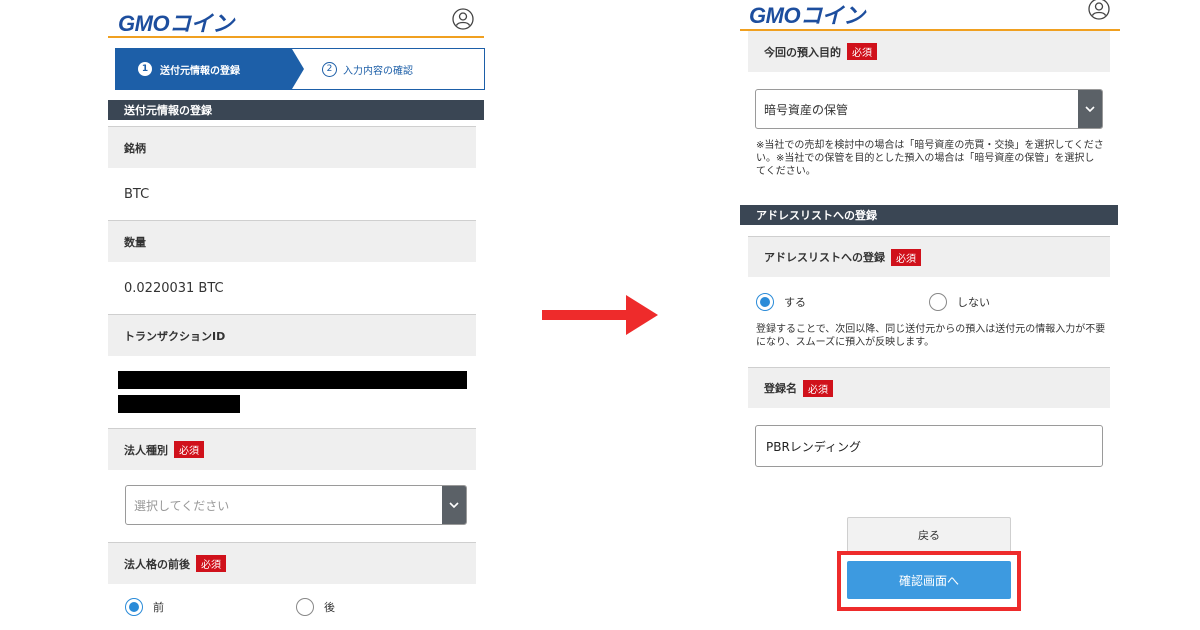 This screenshot has height=630, width=1200. Describe the element at coordinates (795, 302) in the screenshot. I see `radio-label-yes: する` at that location.